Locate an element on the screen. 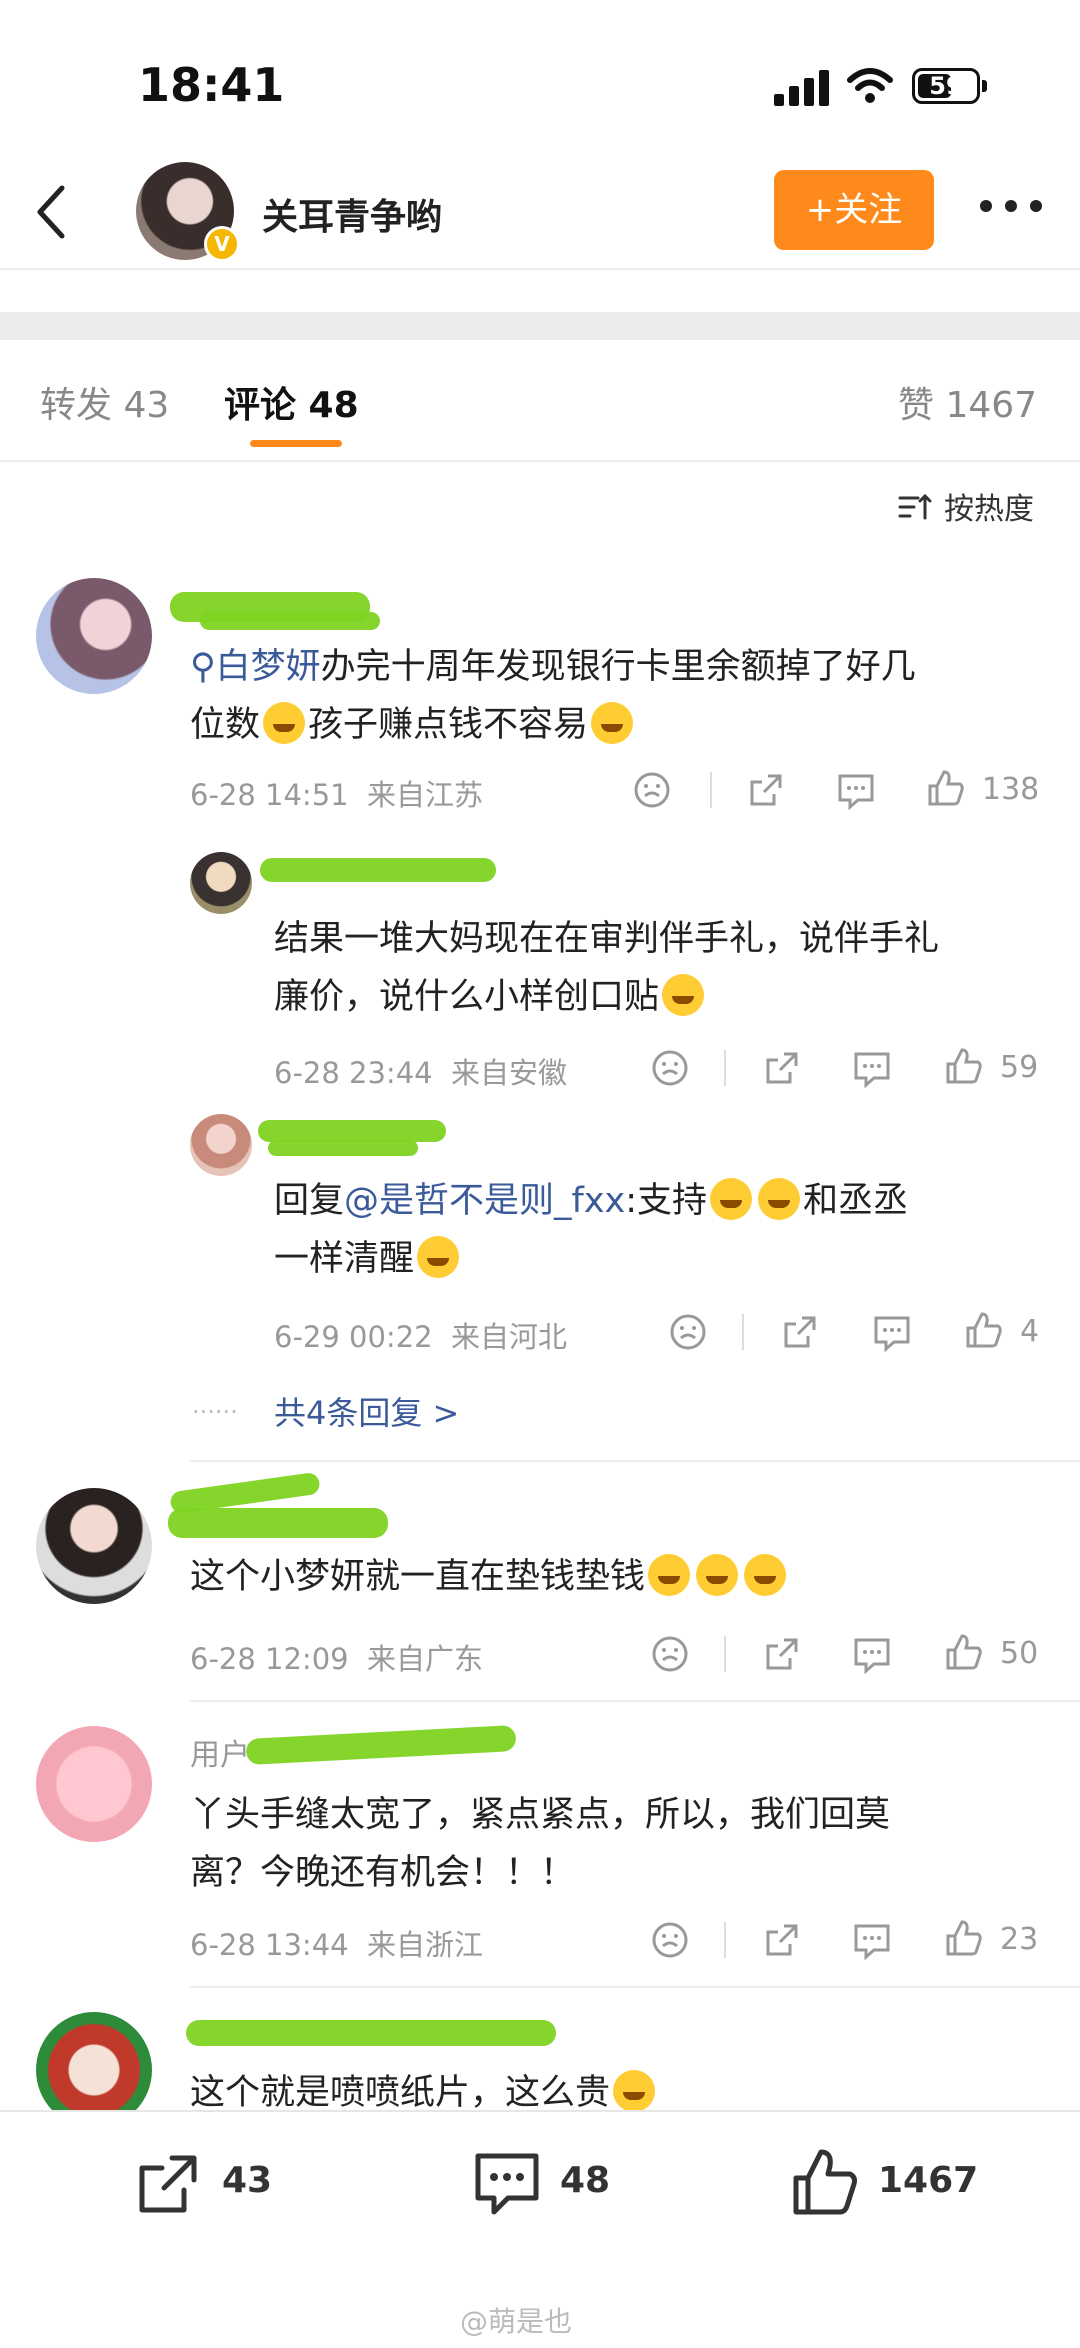  tab-comment: 评论 48 is located at coordinates (291, 402).